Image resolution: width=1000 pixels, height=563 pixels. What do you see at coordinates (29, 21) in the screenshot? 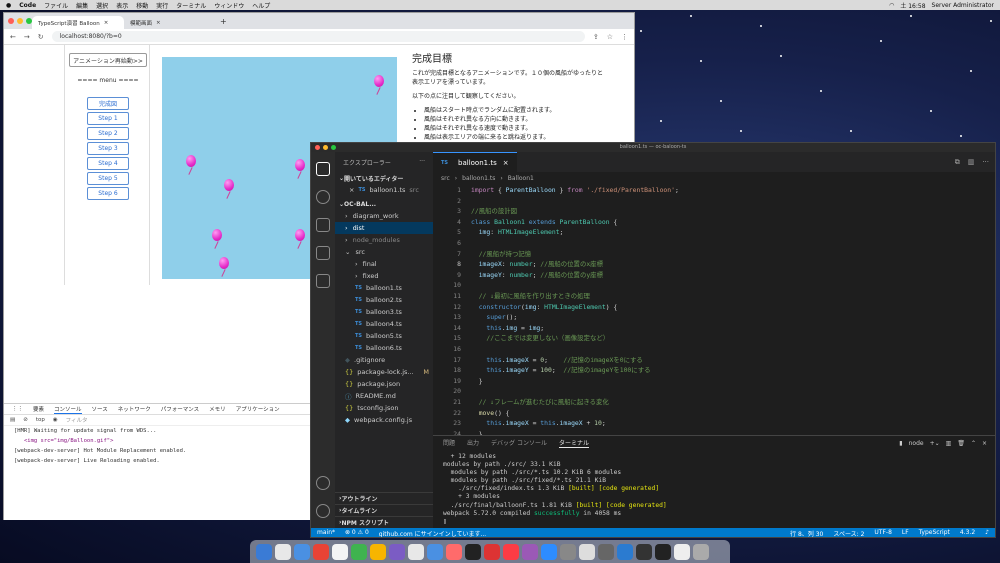
I see `maximize-icon` at bounding box center [29, 21].